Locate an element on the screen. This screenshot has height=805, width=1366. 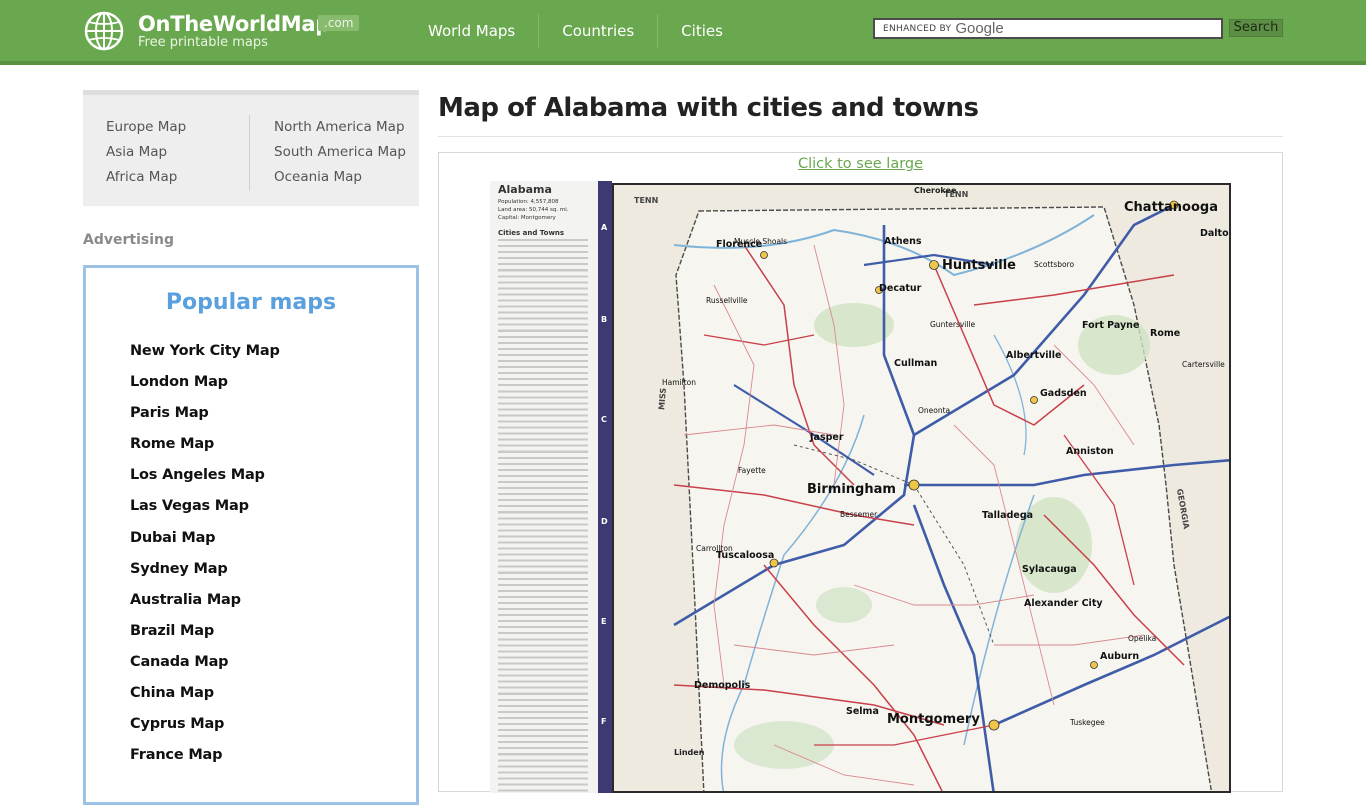
popular-link-cyprus: Cyprus Map is located at coordinates (205, 724).